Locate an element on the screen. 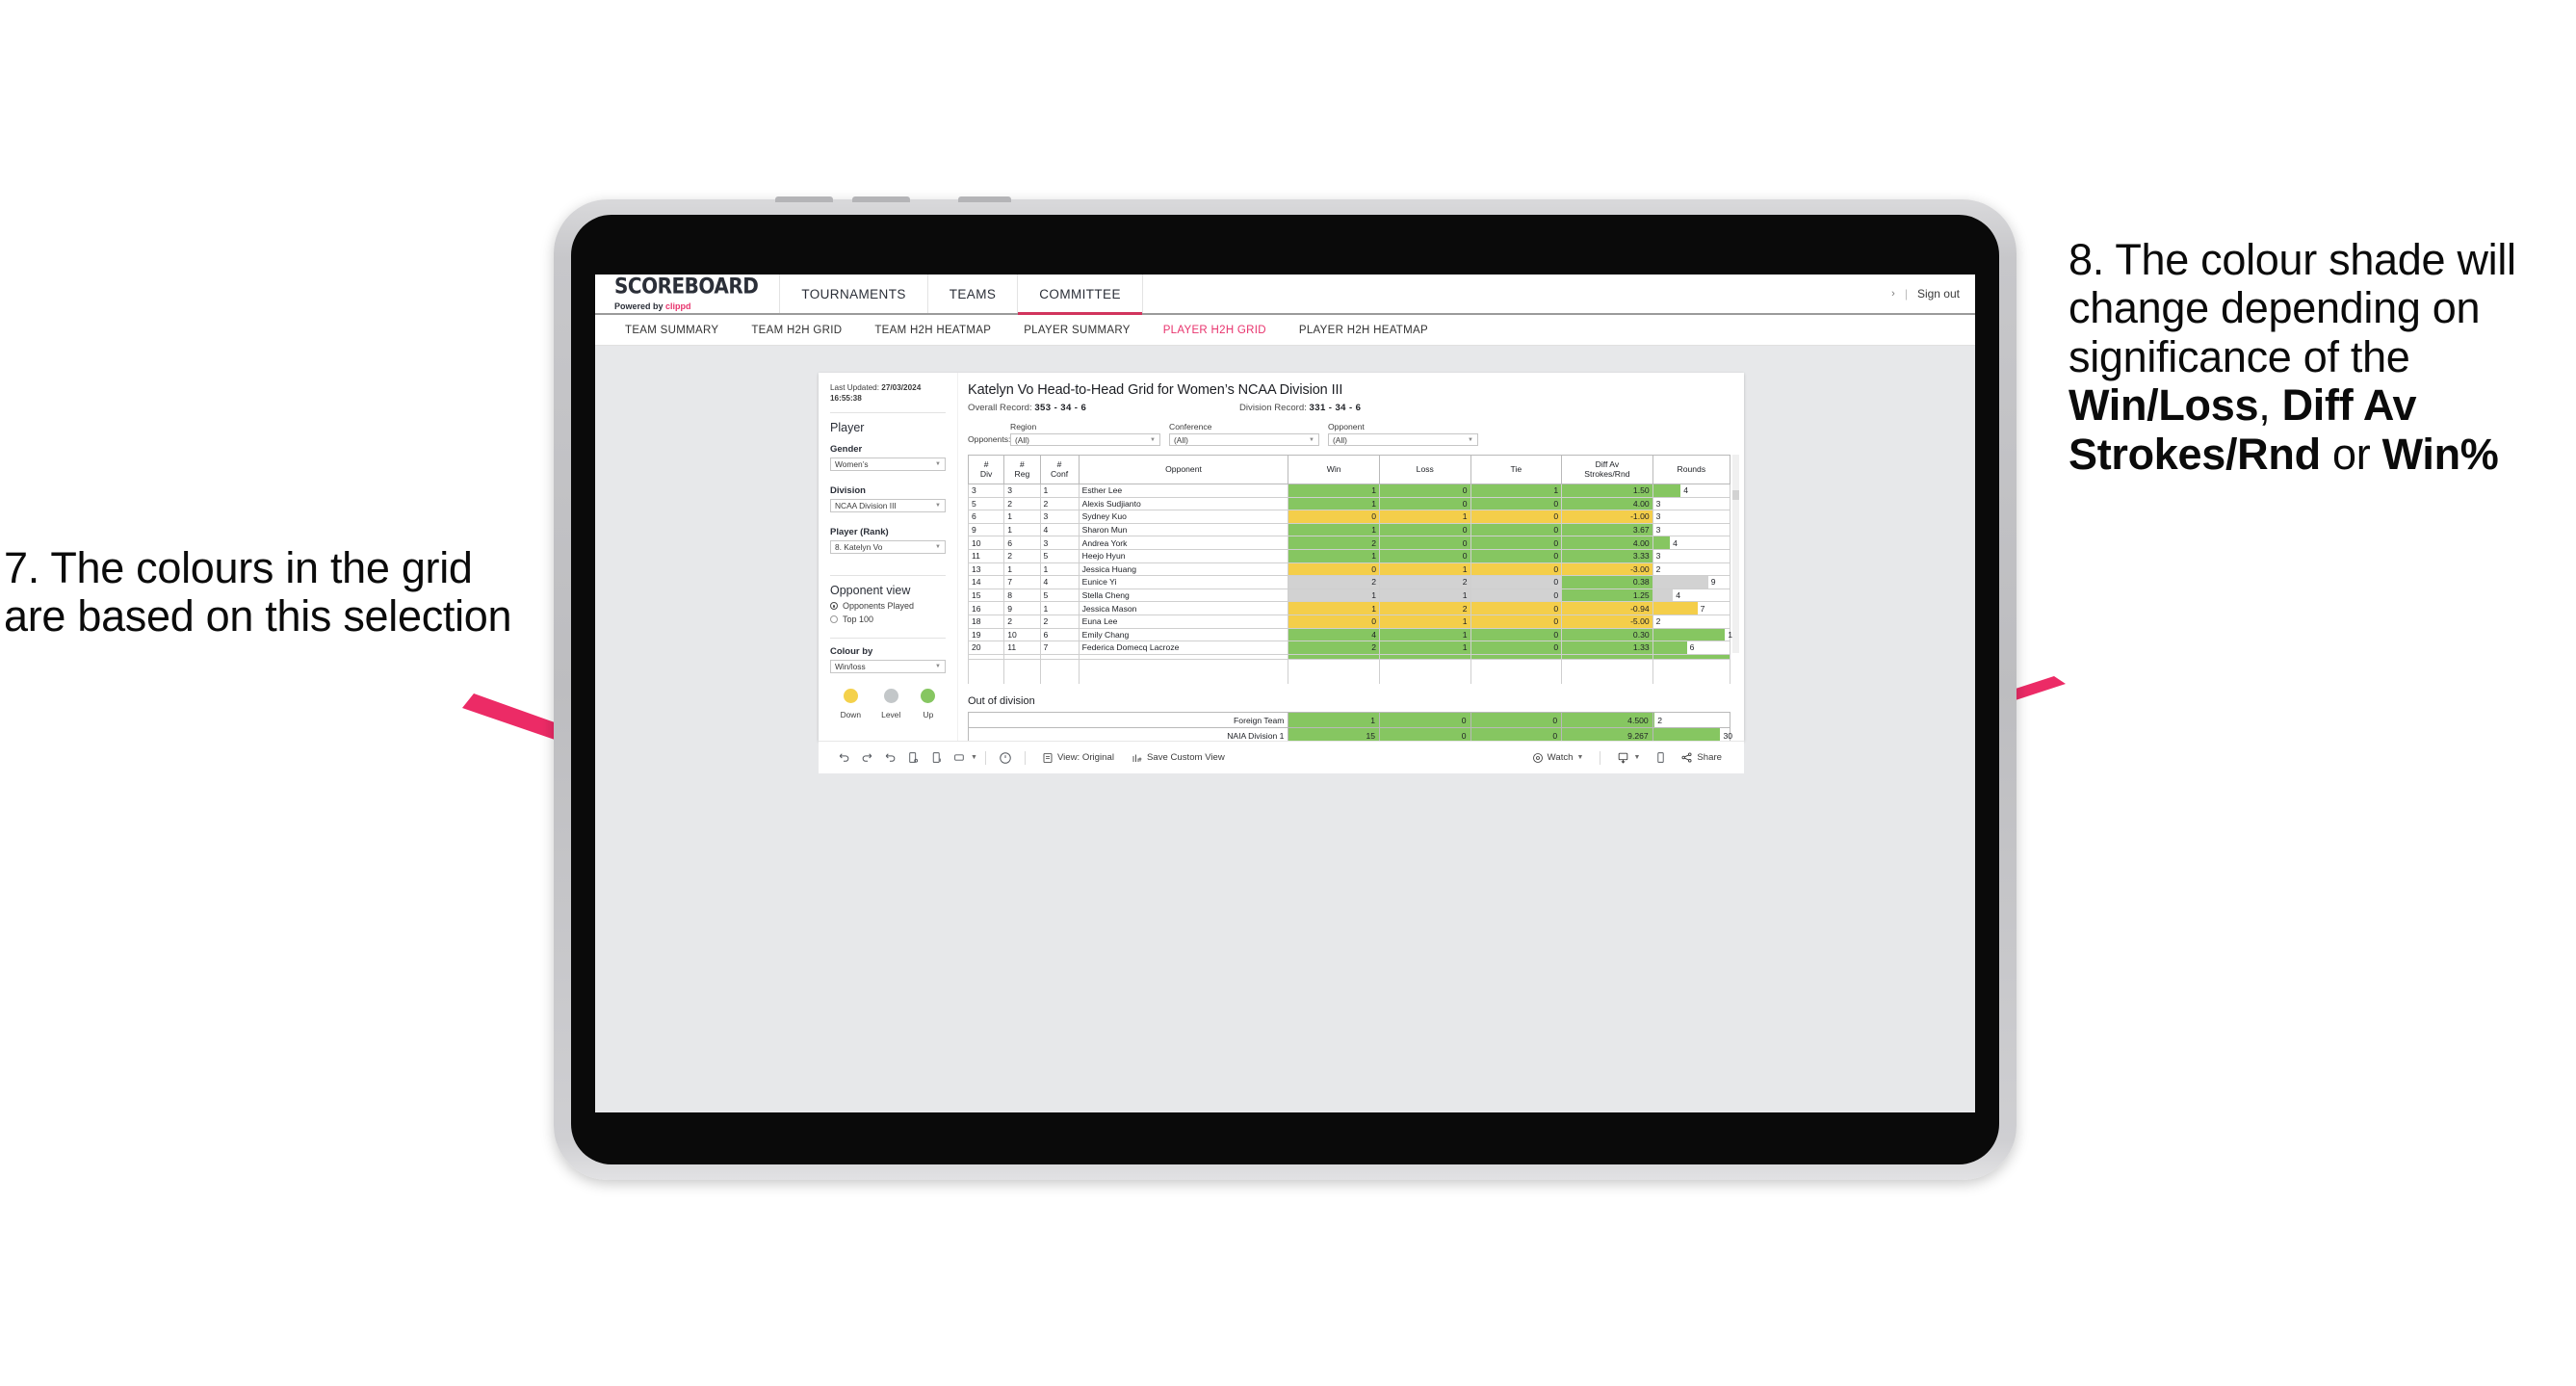  col-opponent: Opponent is located at coordinates (1183, 469).